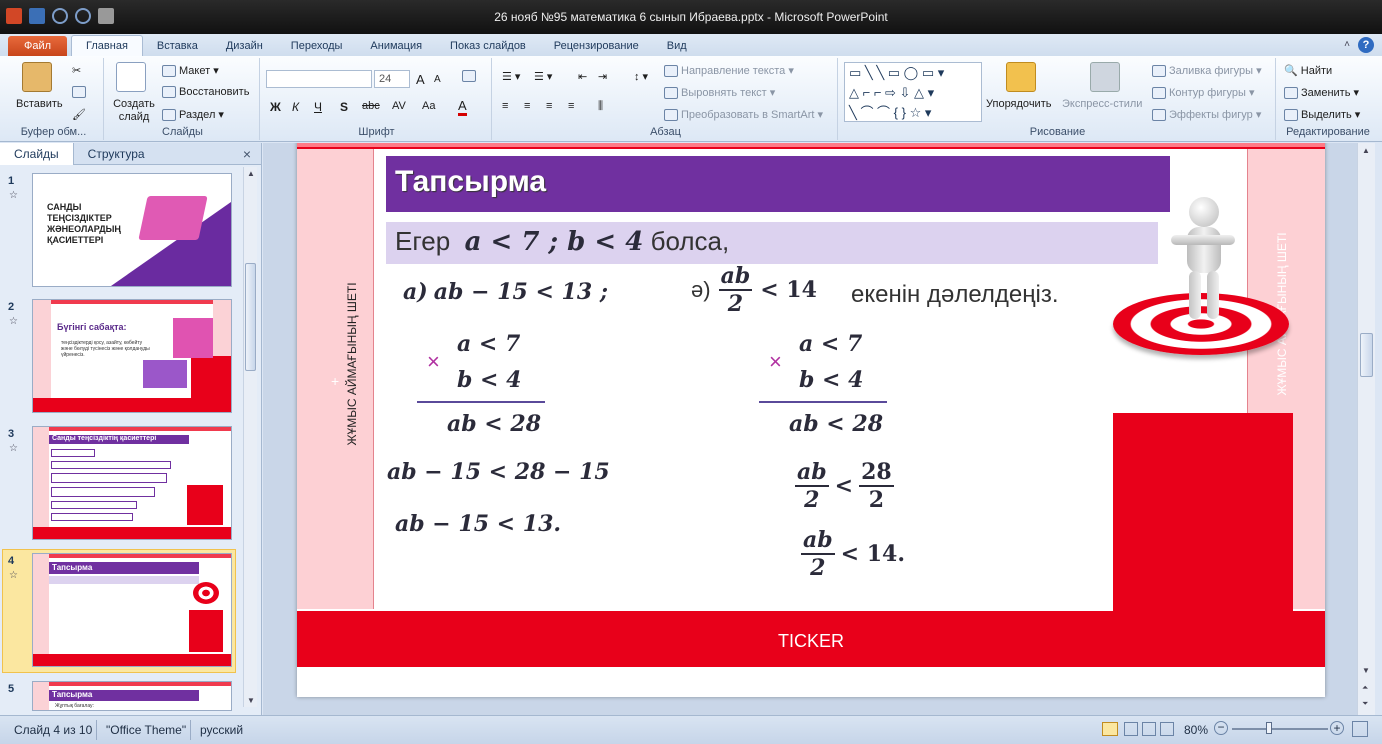 This screenshot has width=1382, height=744. I want to click on zoom-level: 80%, so click(1196, 730).